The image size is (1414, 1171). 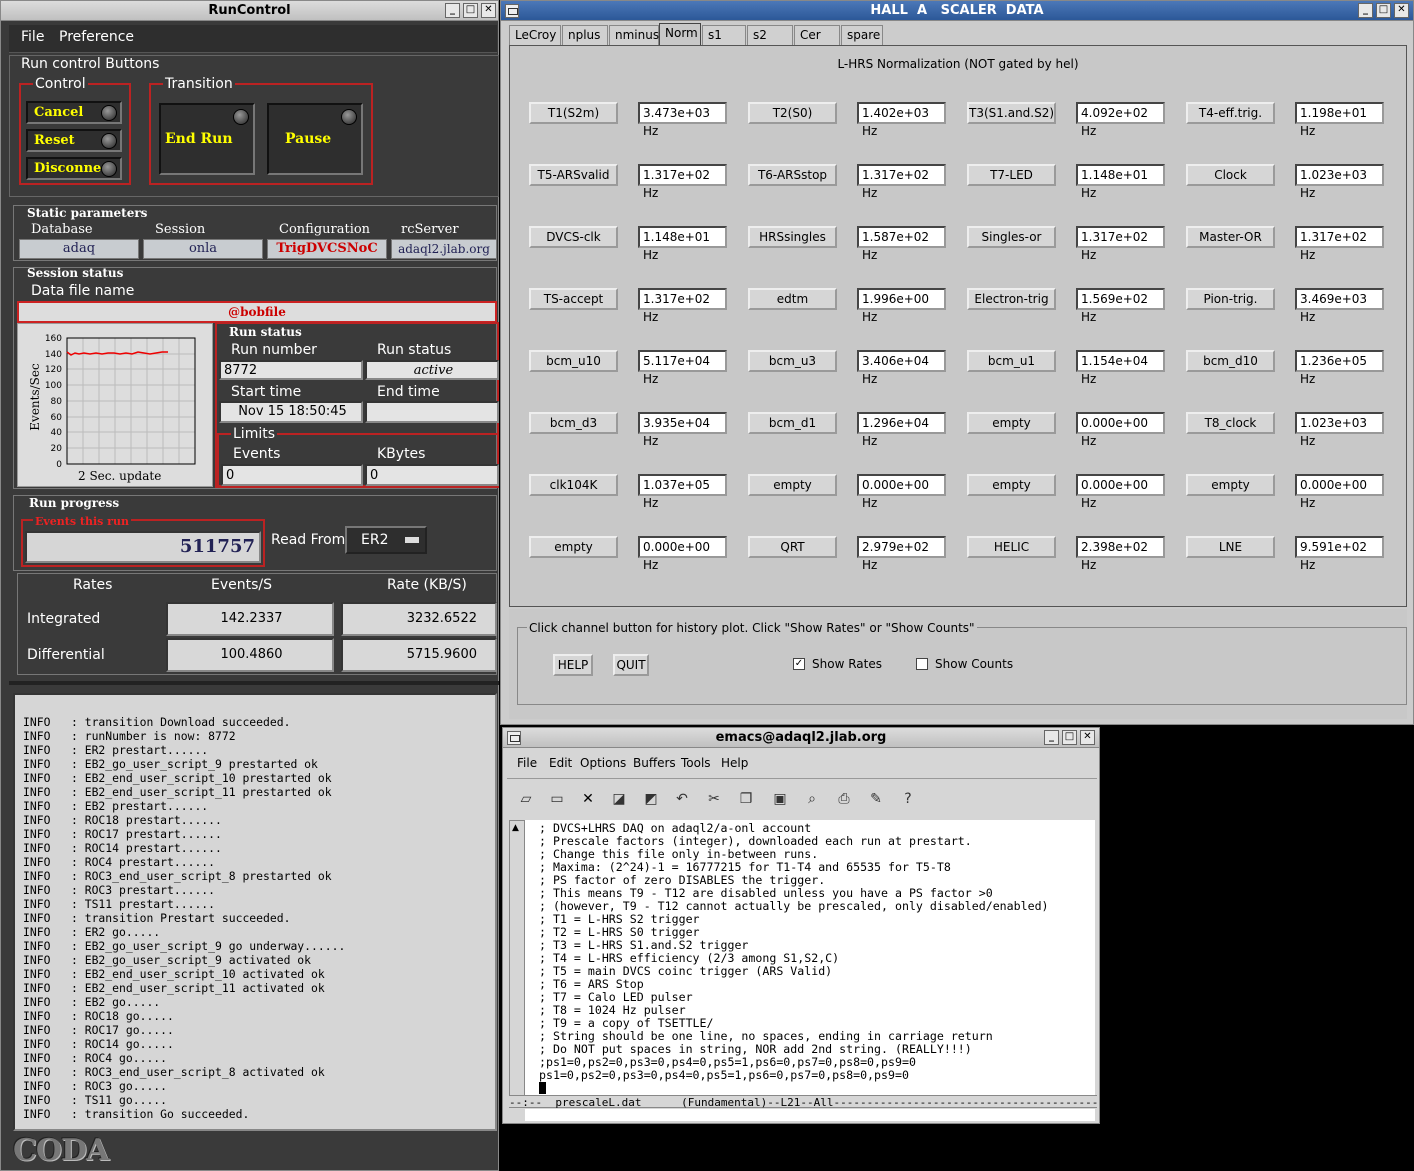 What do you see at coordinates (792, 423) in the screenshot?
I see `channel-button: bcm_d1` at bounding box center [792, 423].